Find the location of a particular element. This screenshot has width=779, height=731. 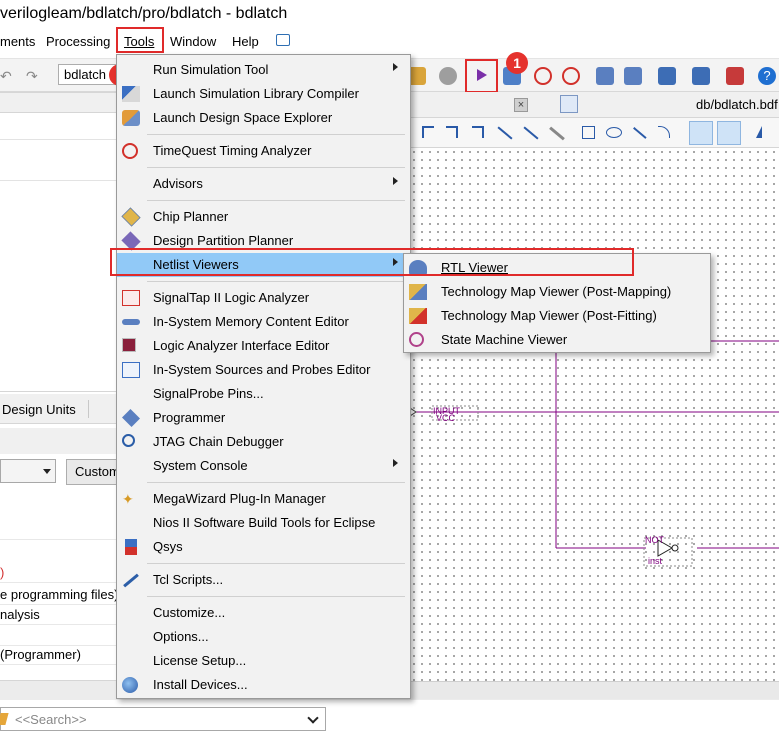

menu-item-tech-map-post-fitting: Technology Map Viewer (Post-Fitting) is located at coordinates (557, 316).